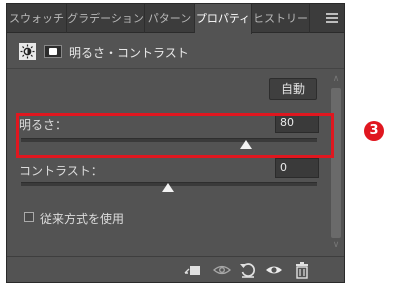  I want to click on tab-gradients: グラデーション, so click(106, 18).